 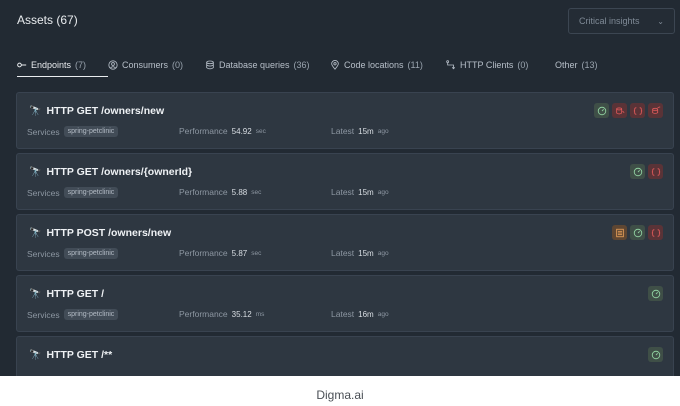 I want to click on tab-label: Database queries, so click(x=254, y=65).